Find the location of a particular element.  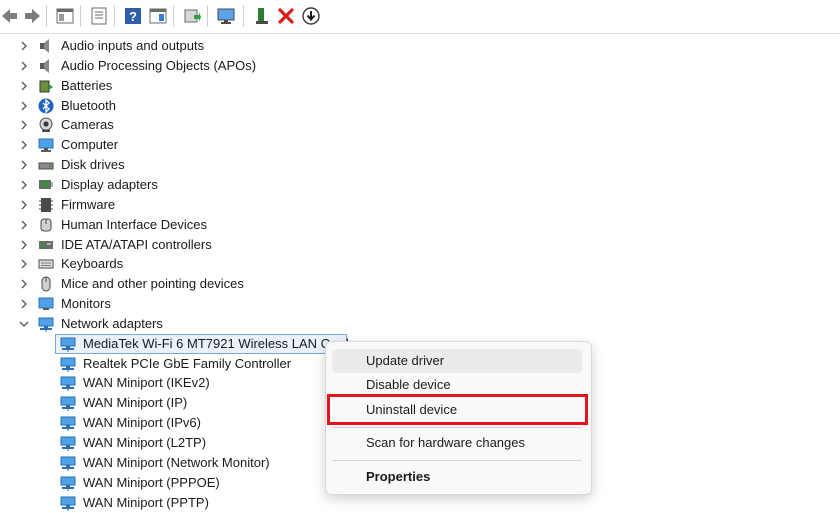

display-adapter-icon is located at coordinates (46, 184).